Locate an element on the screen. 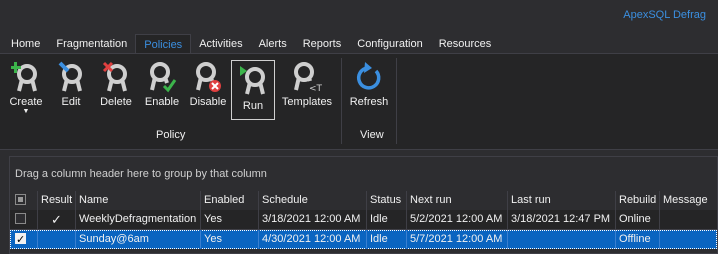  run-label: Run is located at coordinates (253, 106).